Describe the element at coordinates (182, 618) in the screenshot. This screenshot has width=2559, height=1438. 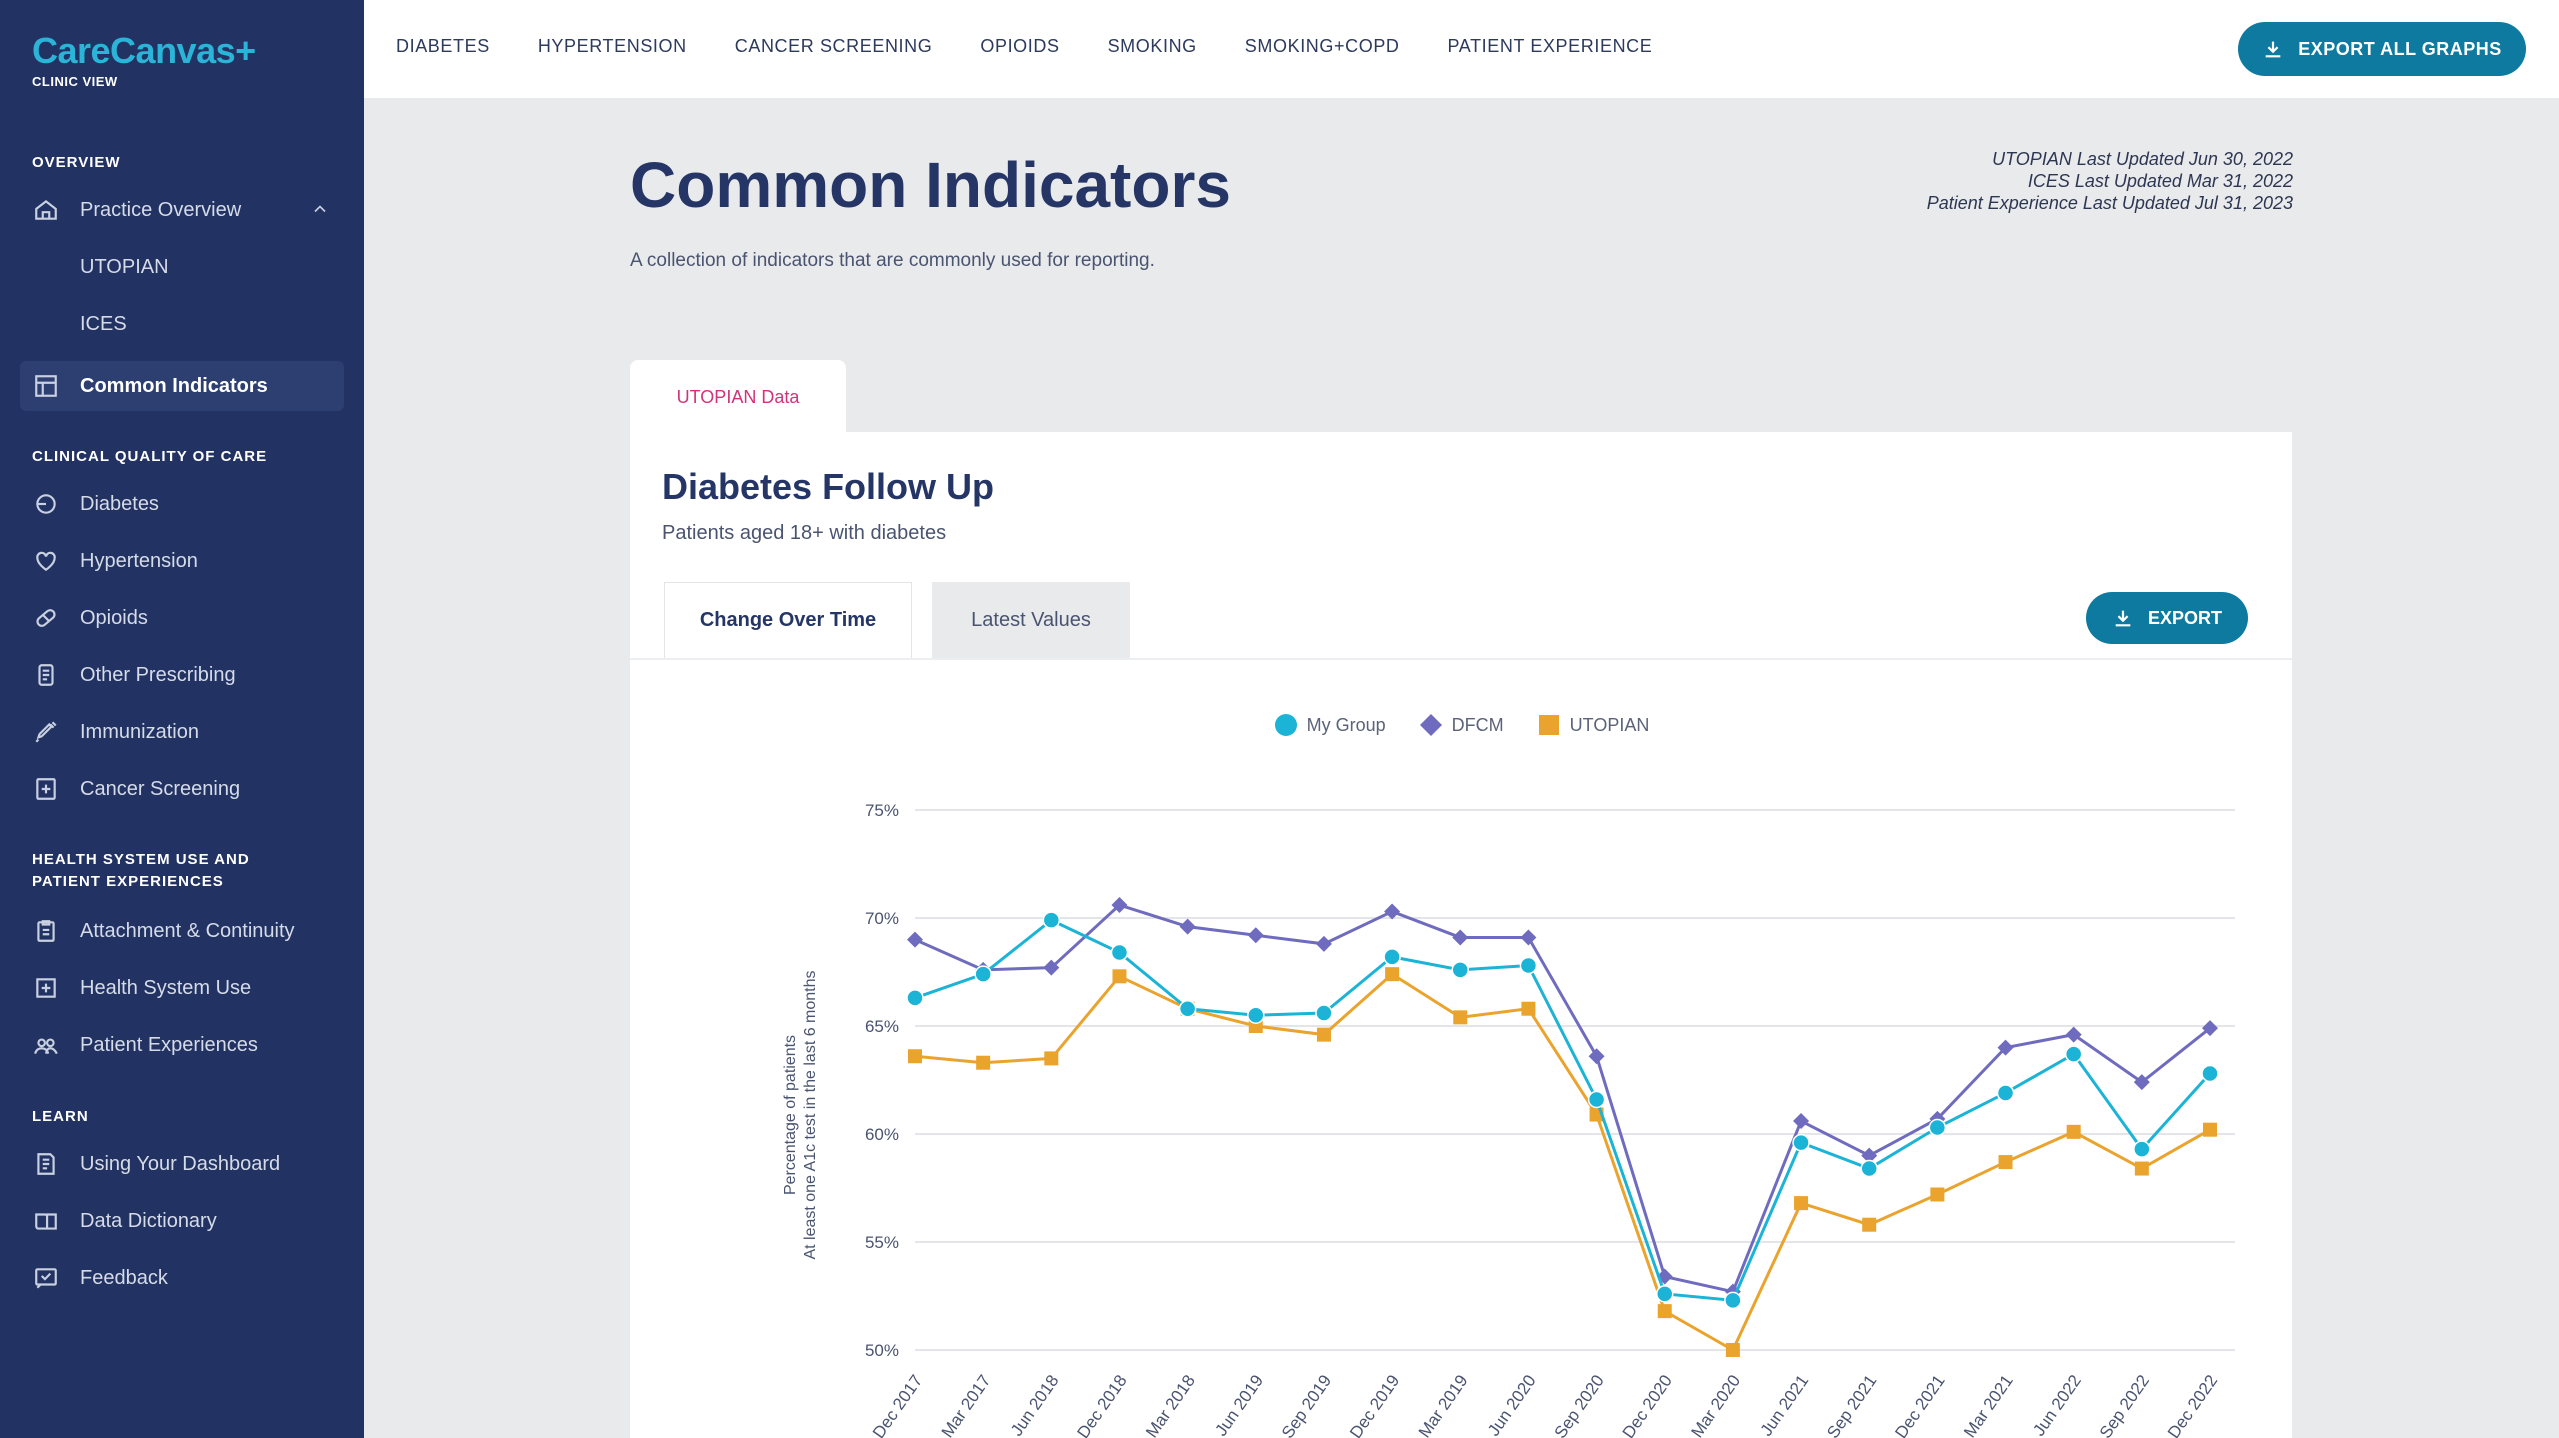
I see `sidebar-item-opioids: Opioids` at that location.